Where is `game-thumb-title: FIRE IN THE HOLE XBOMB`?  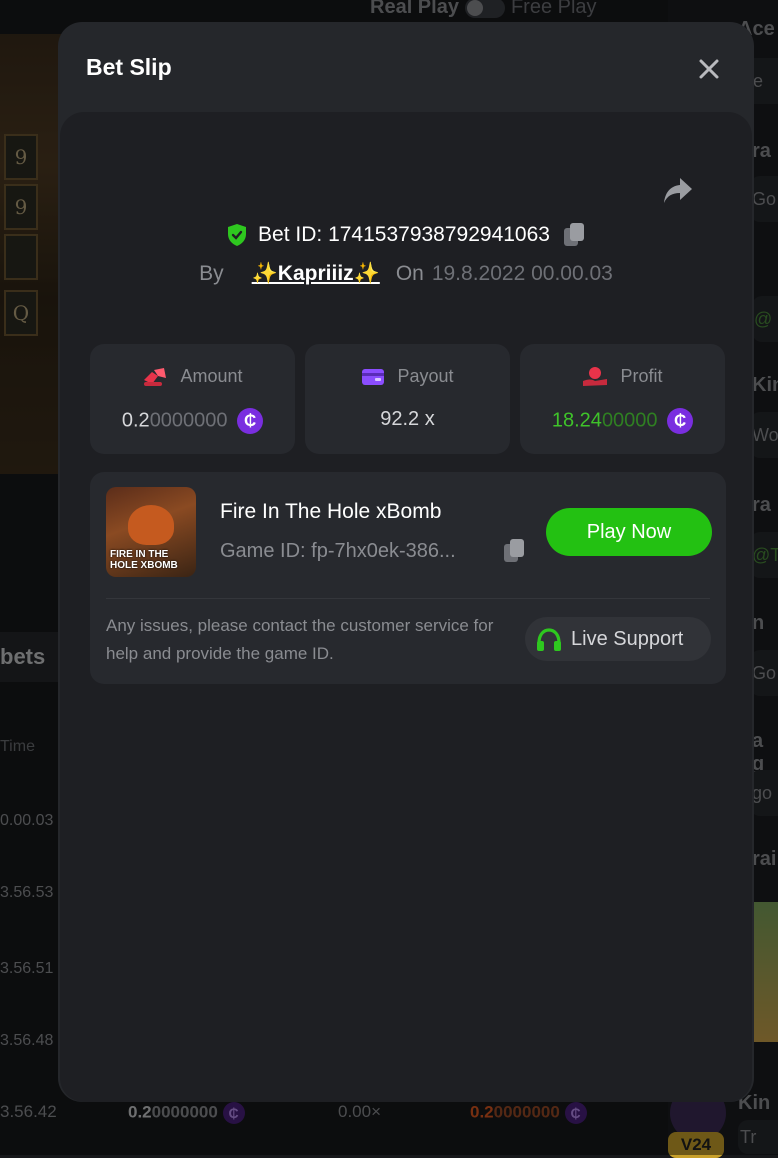 game-thumb-title: FIRE IN THE HOLE XBOMB is located at coordinates (144, 560).